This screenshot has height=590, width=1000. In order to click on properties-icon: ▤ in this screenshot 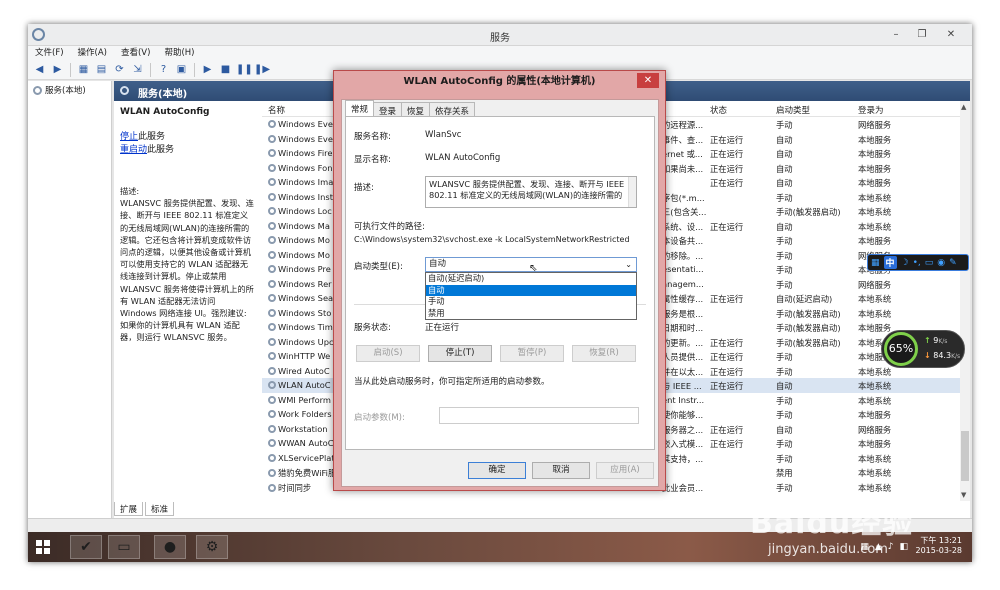, I will do `click(101, 69)`.